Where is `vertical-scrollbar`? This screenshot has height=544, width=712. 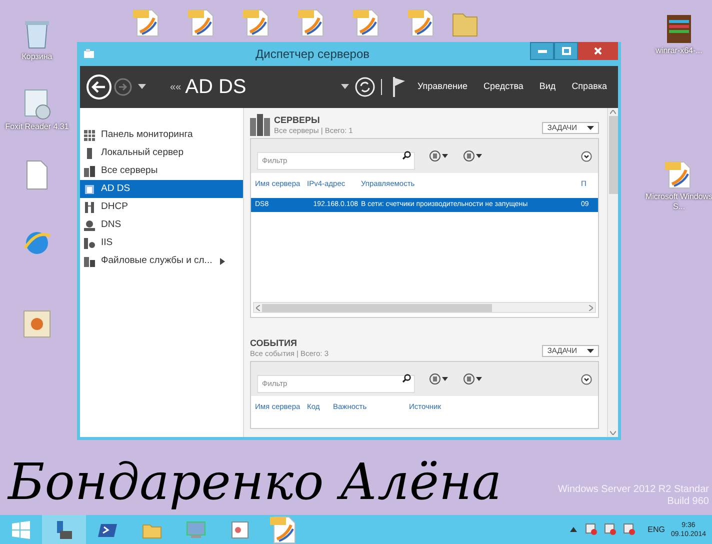
vertical-scrollbar is located at coordinates (612, 272).